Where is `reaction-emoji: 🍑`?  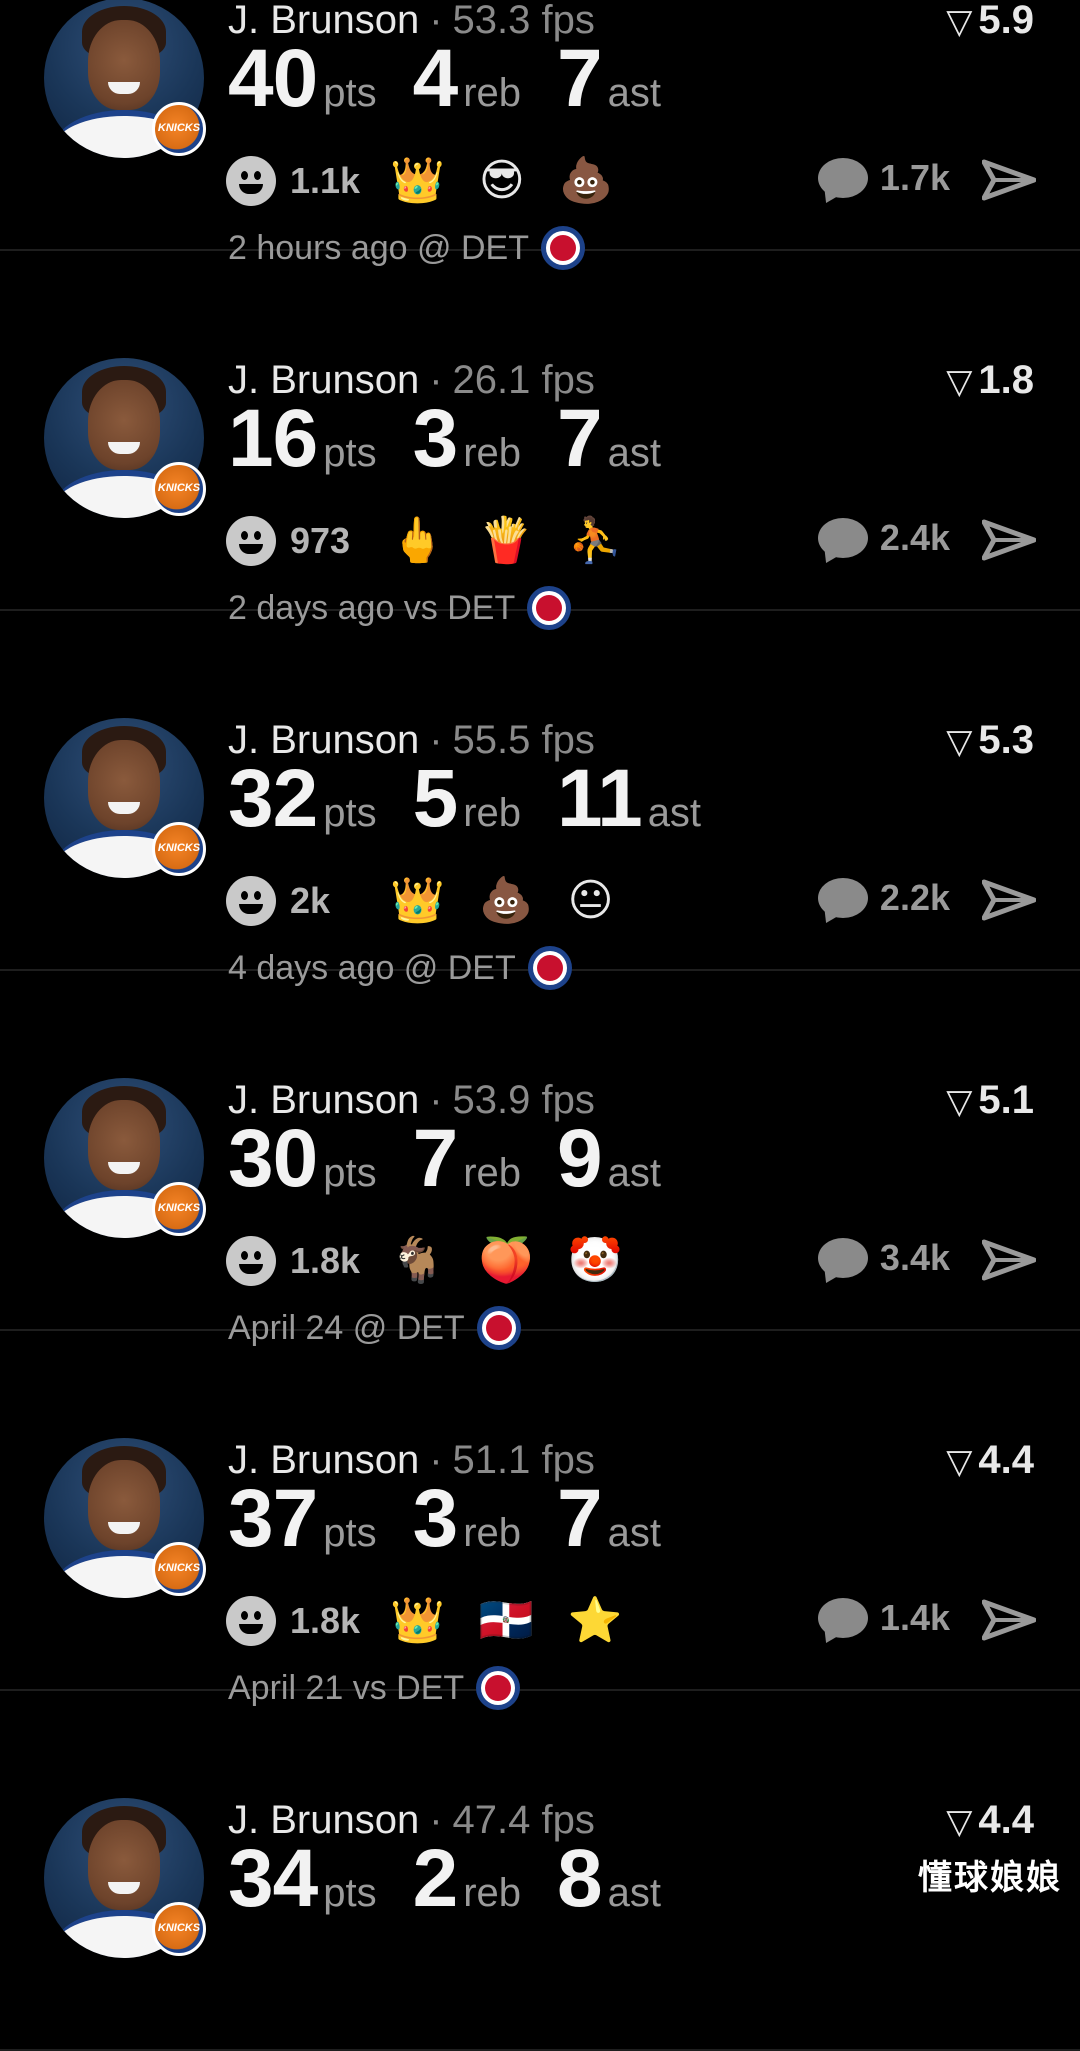
reaction-emoji: 🍑 is located at coordinates (506, 1261).